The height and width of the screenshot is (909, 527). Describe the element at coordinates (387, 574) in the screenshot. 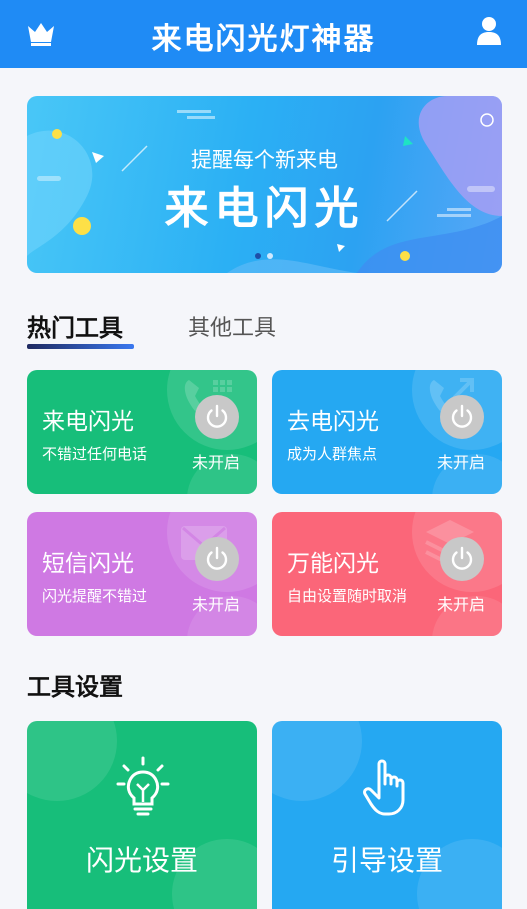

I see `tool-card-universal-flash: 万能闪光 自由设置随时取消 未开启` at that location.